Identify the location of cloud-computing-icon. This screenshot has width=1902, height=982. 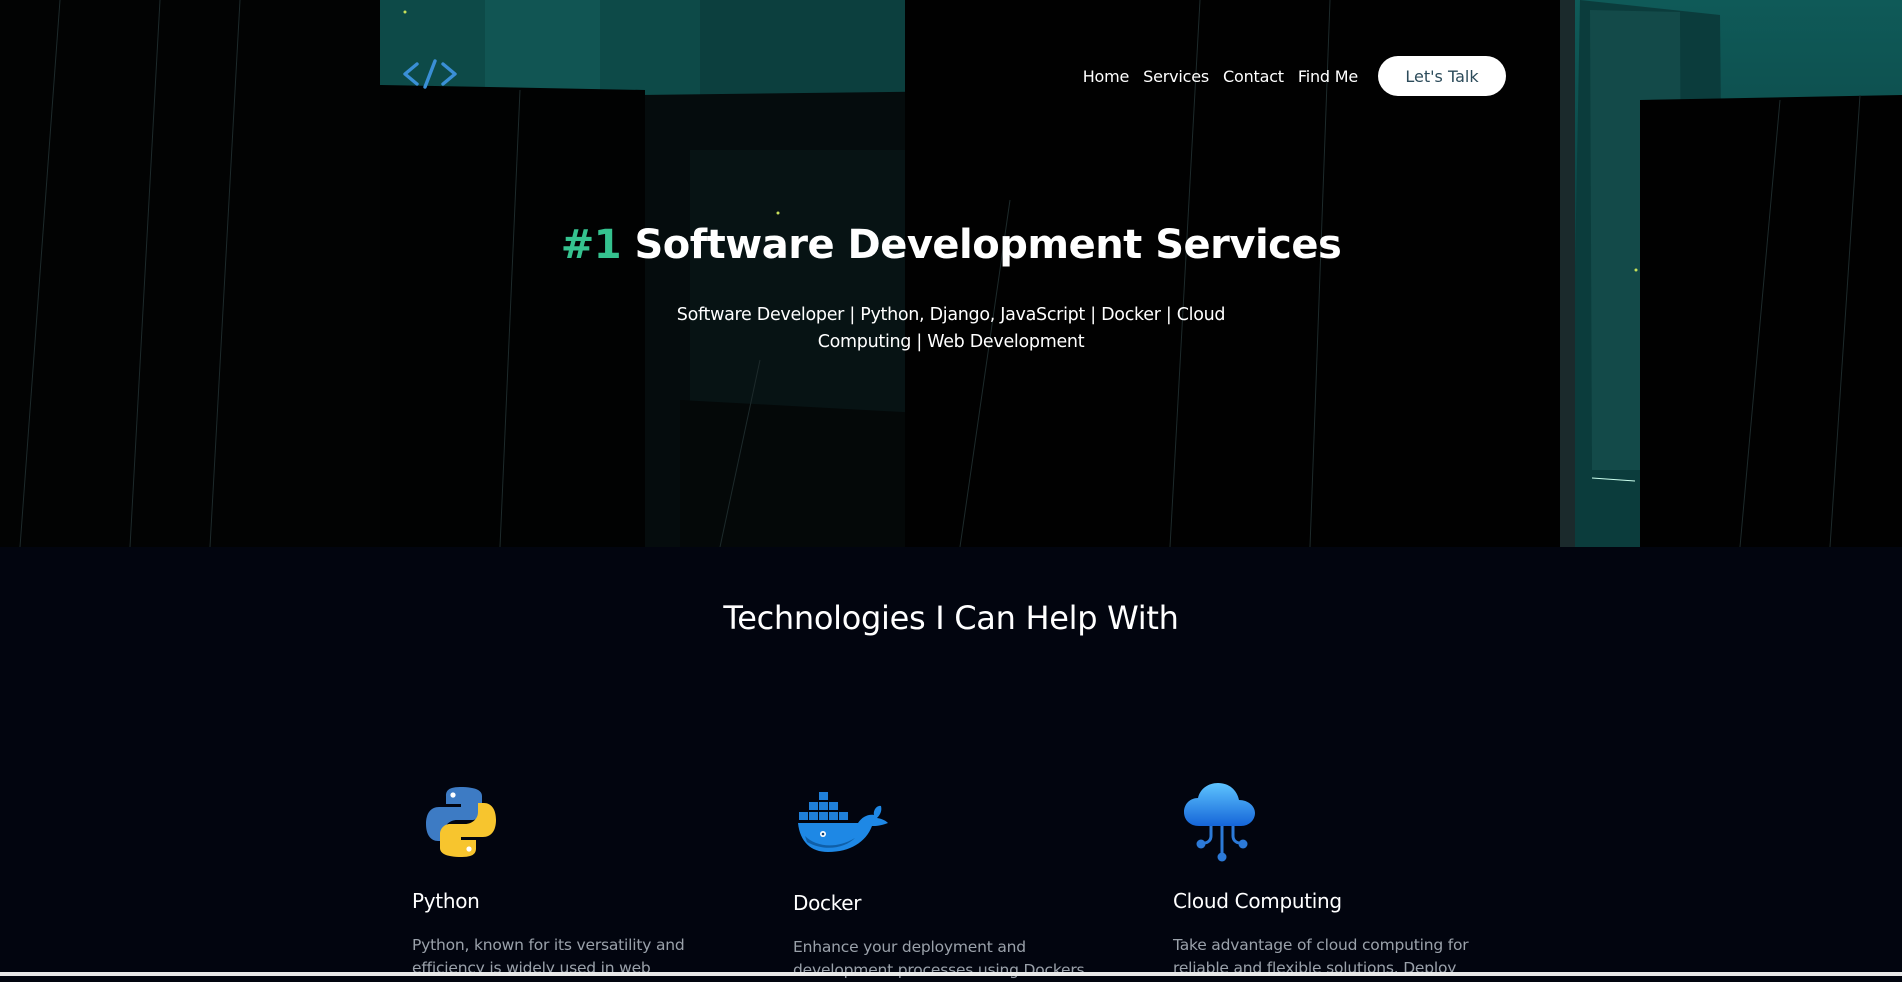
(1222, 824).